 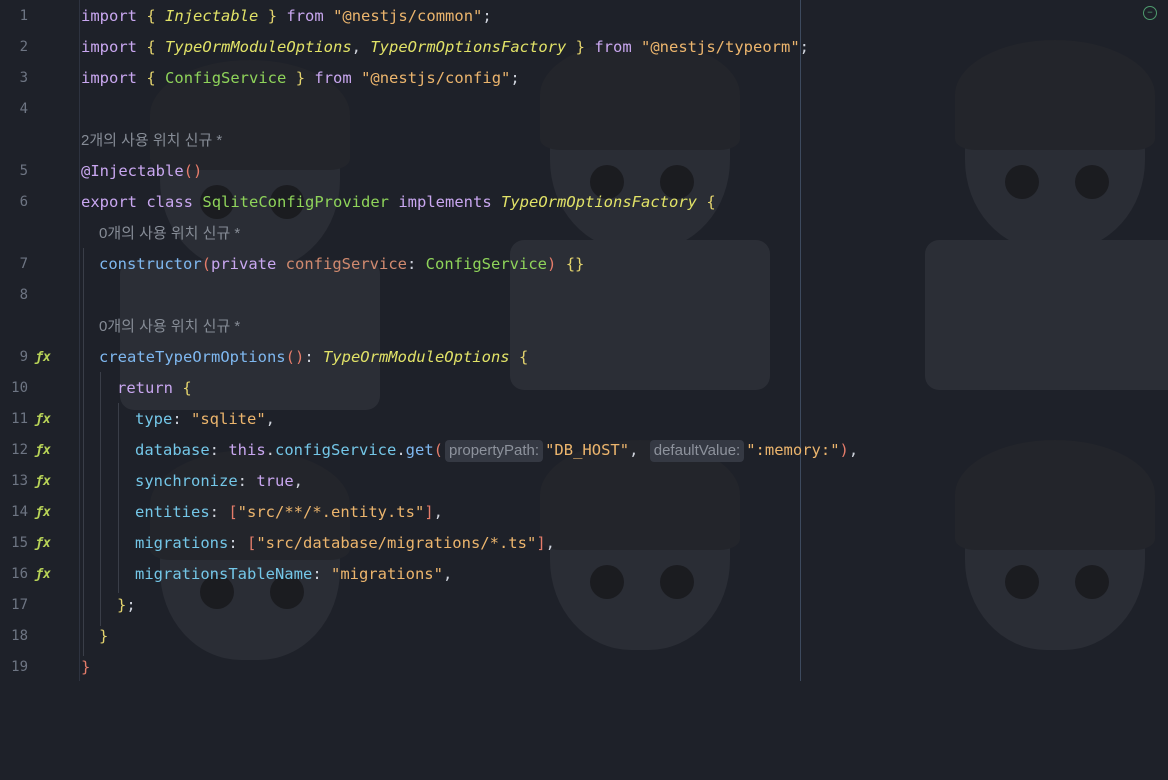 What do you see at coordinates (584, 419) in the screenshot?
I see `code-line: 11 ƒx type: "sqlite",` at bounding box center [584, 419].